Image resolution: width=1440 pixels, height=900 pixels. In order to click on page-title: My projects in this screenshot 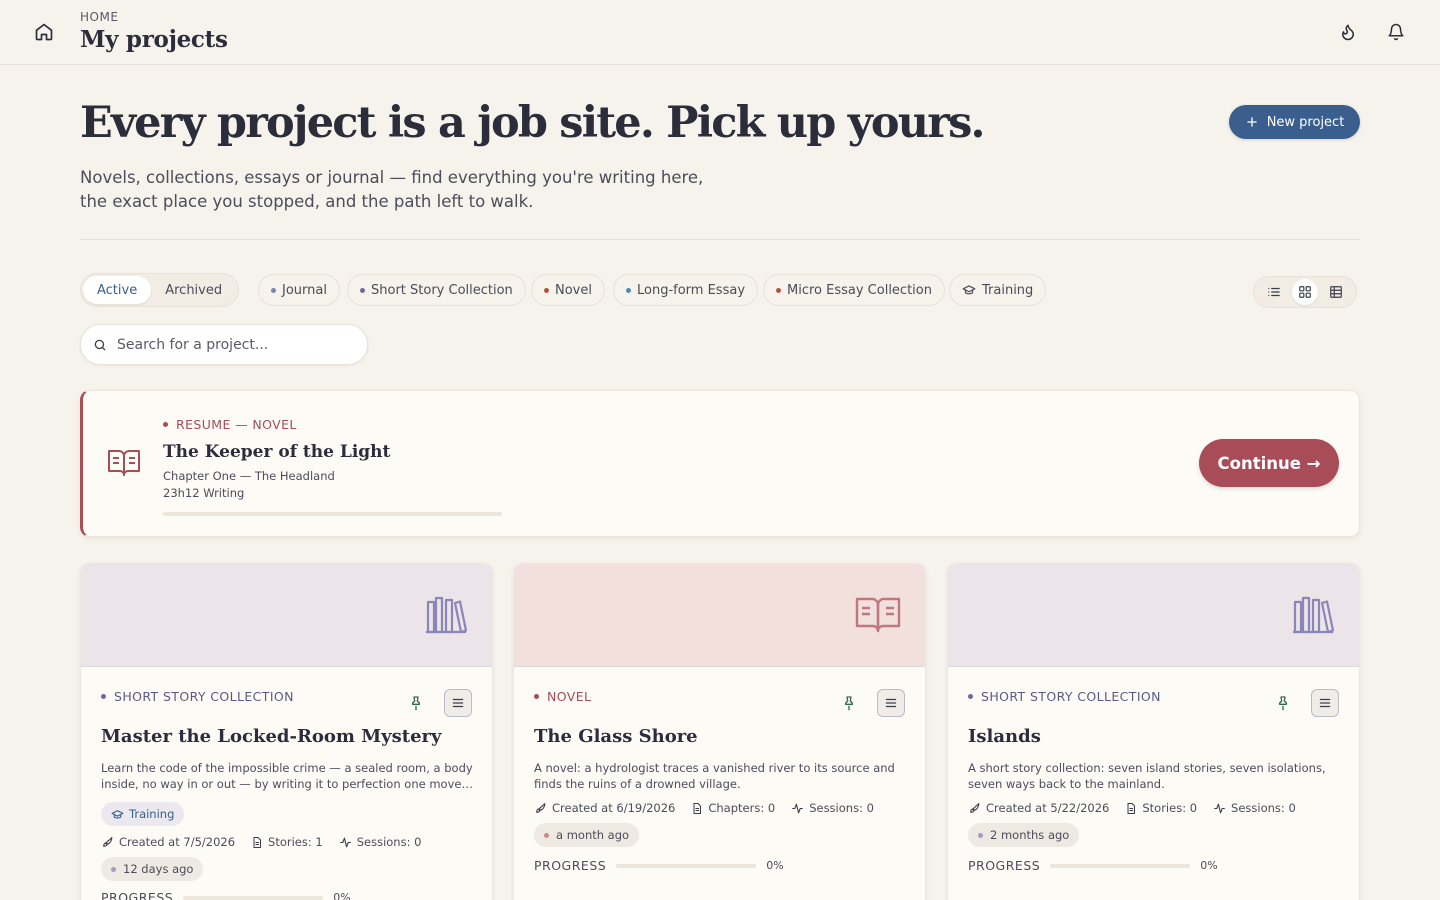, I will do `click(154, 39)`.